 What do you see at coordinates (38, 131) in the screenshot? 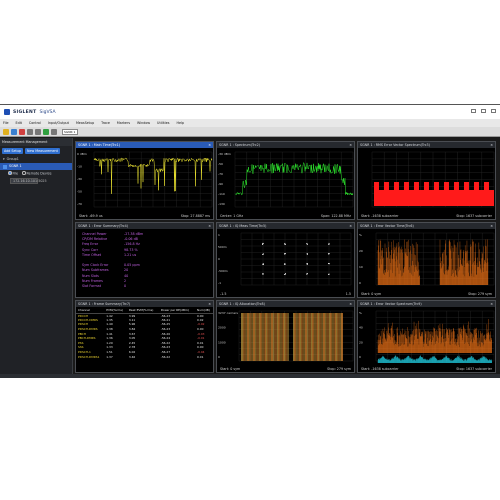
I see `pause-icon` at bounding box center [38, 131].